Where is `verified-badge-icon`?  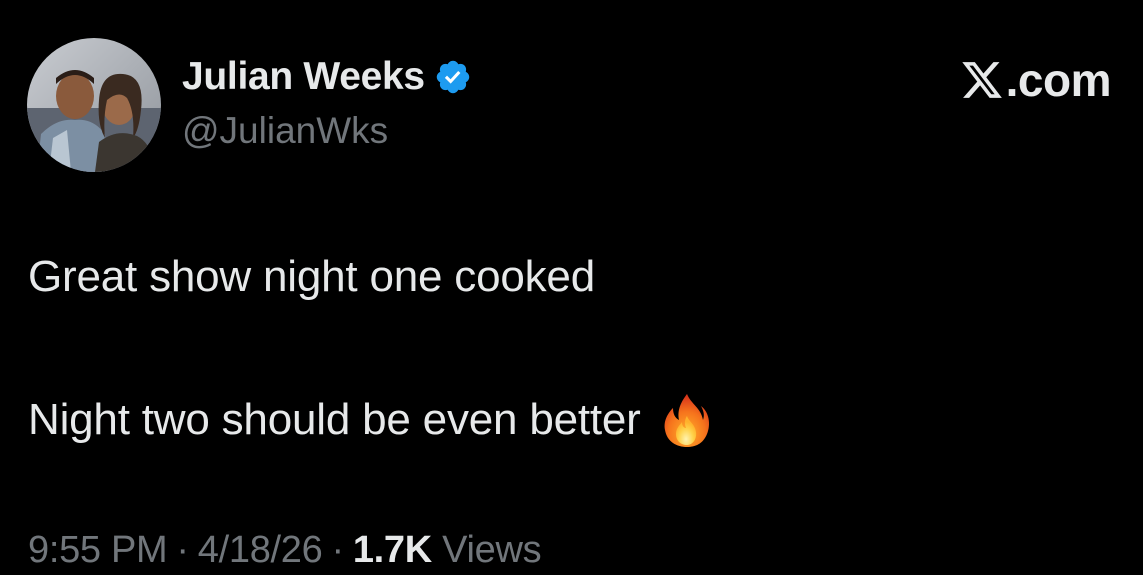 verified-badge-icon is located at coordinates (453, 77).